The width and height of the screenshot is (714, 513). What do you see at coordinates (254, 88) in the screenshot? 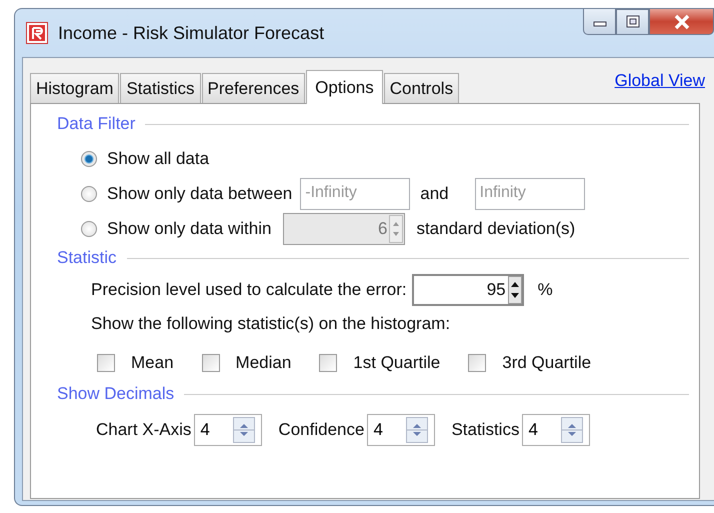
I see `tab: Preferences` at bounding box center [254, 88].